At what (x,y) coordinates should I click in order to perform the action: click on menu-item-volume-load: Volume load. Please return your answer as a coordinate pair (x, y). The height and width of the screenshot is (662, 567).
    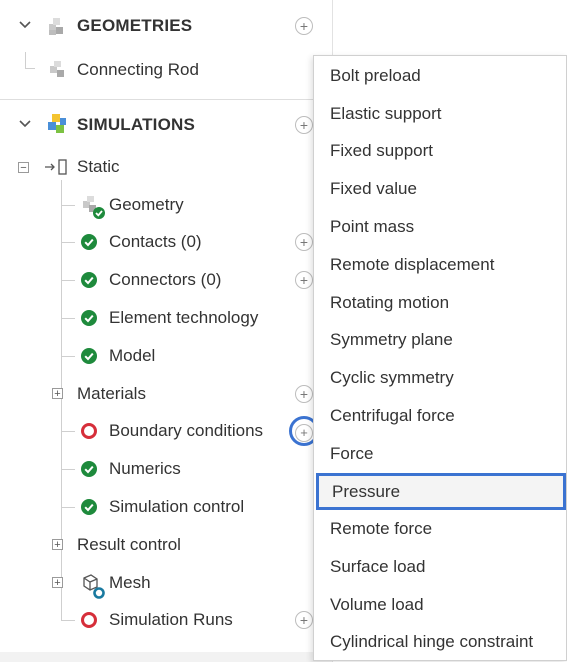
    Looking at the image, I should click on (440, 604).